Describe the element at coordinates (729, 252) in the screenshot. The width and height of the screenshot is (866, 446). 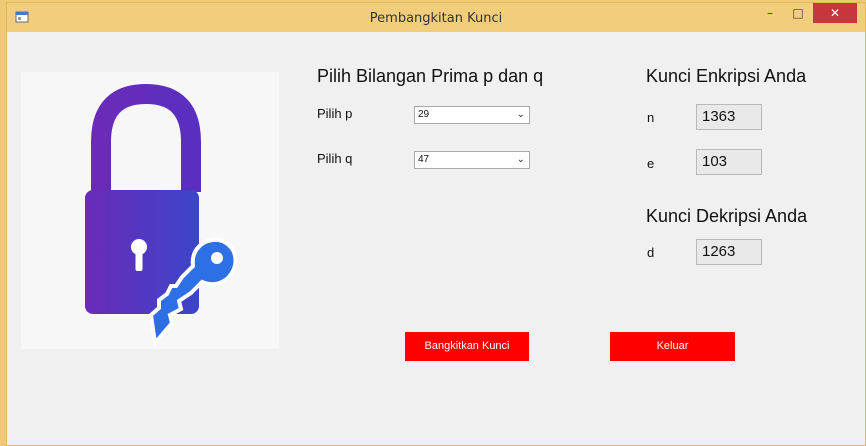
I see `d-value-field: 1263` at that location.